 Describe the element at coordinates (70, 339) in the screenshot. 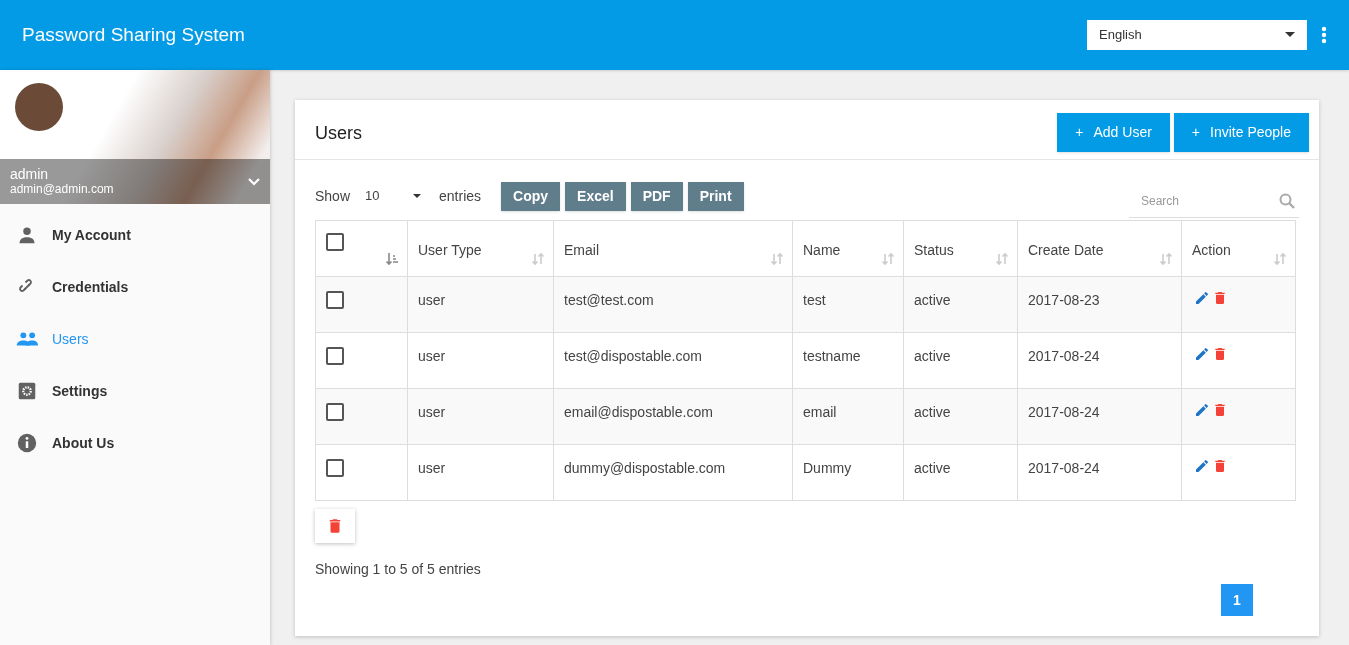

I see `sidebar-label: Users` at that location.